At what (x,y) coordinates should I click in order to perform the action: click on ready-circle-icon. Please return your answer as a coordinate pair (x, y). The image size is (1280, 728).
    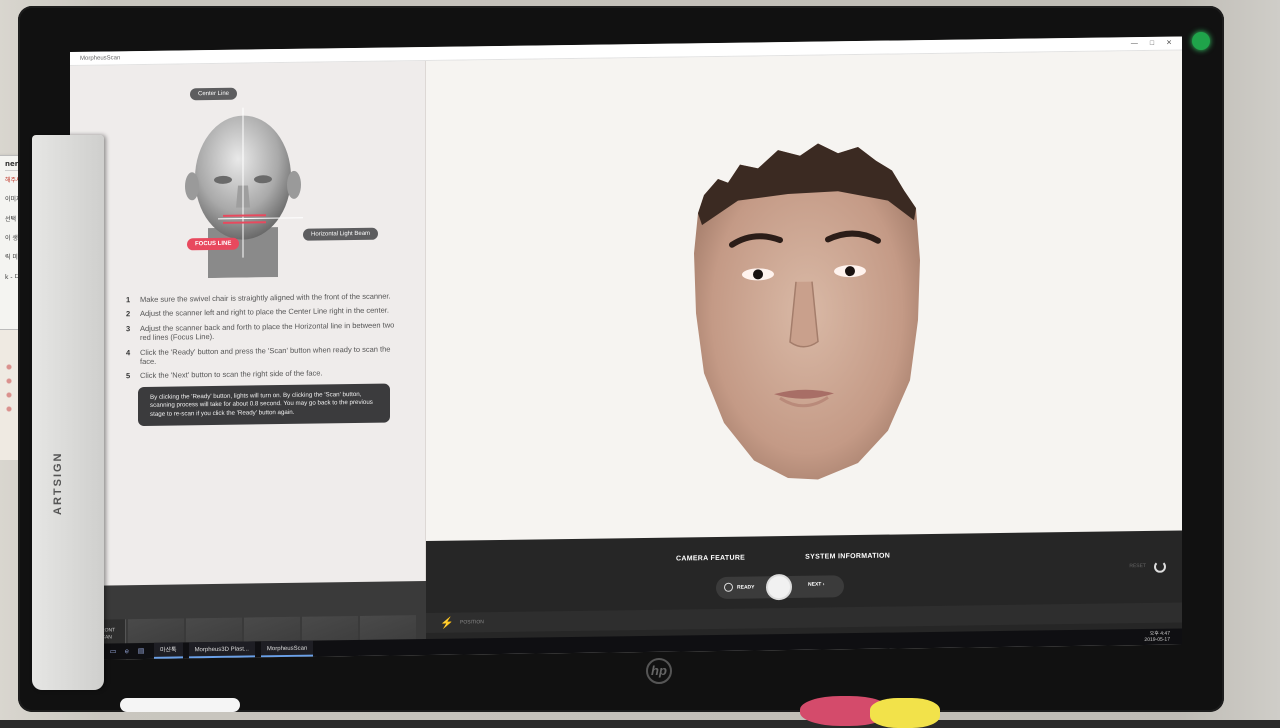
    Looking at the image, I should click on (728, 587).